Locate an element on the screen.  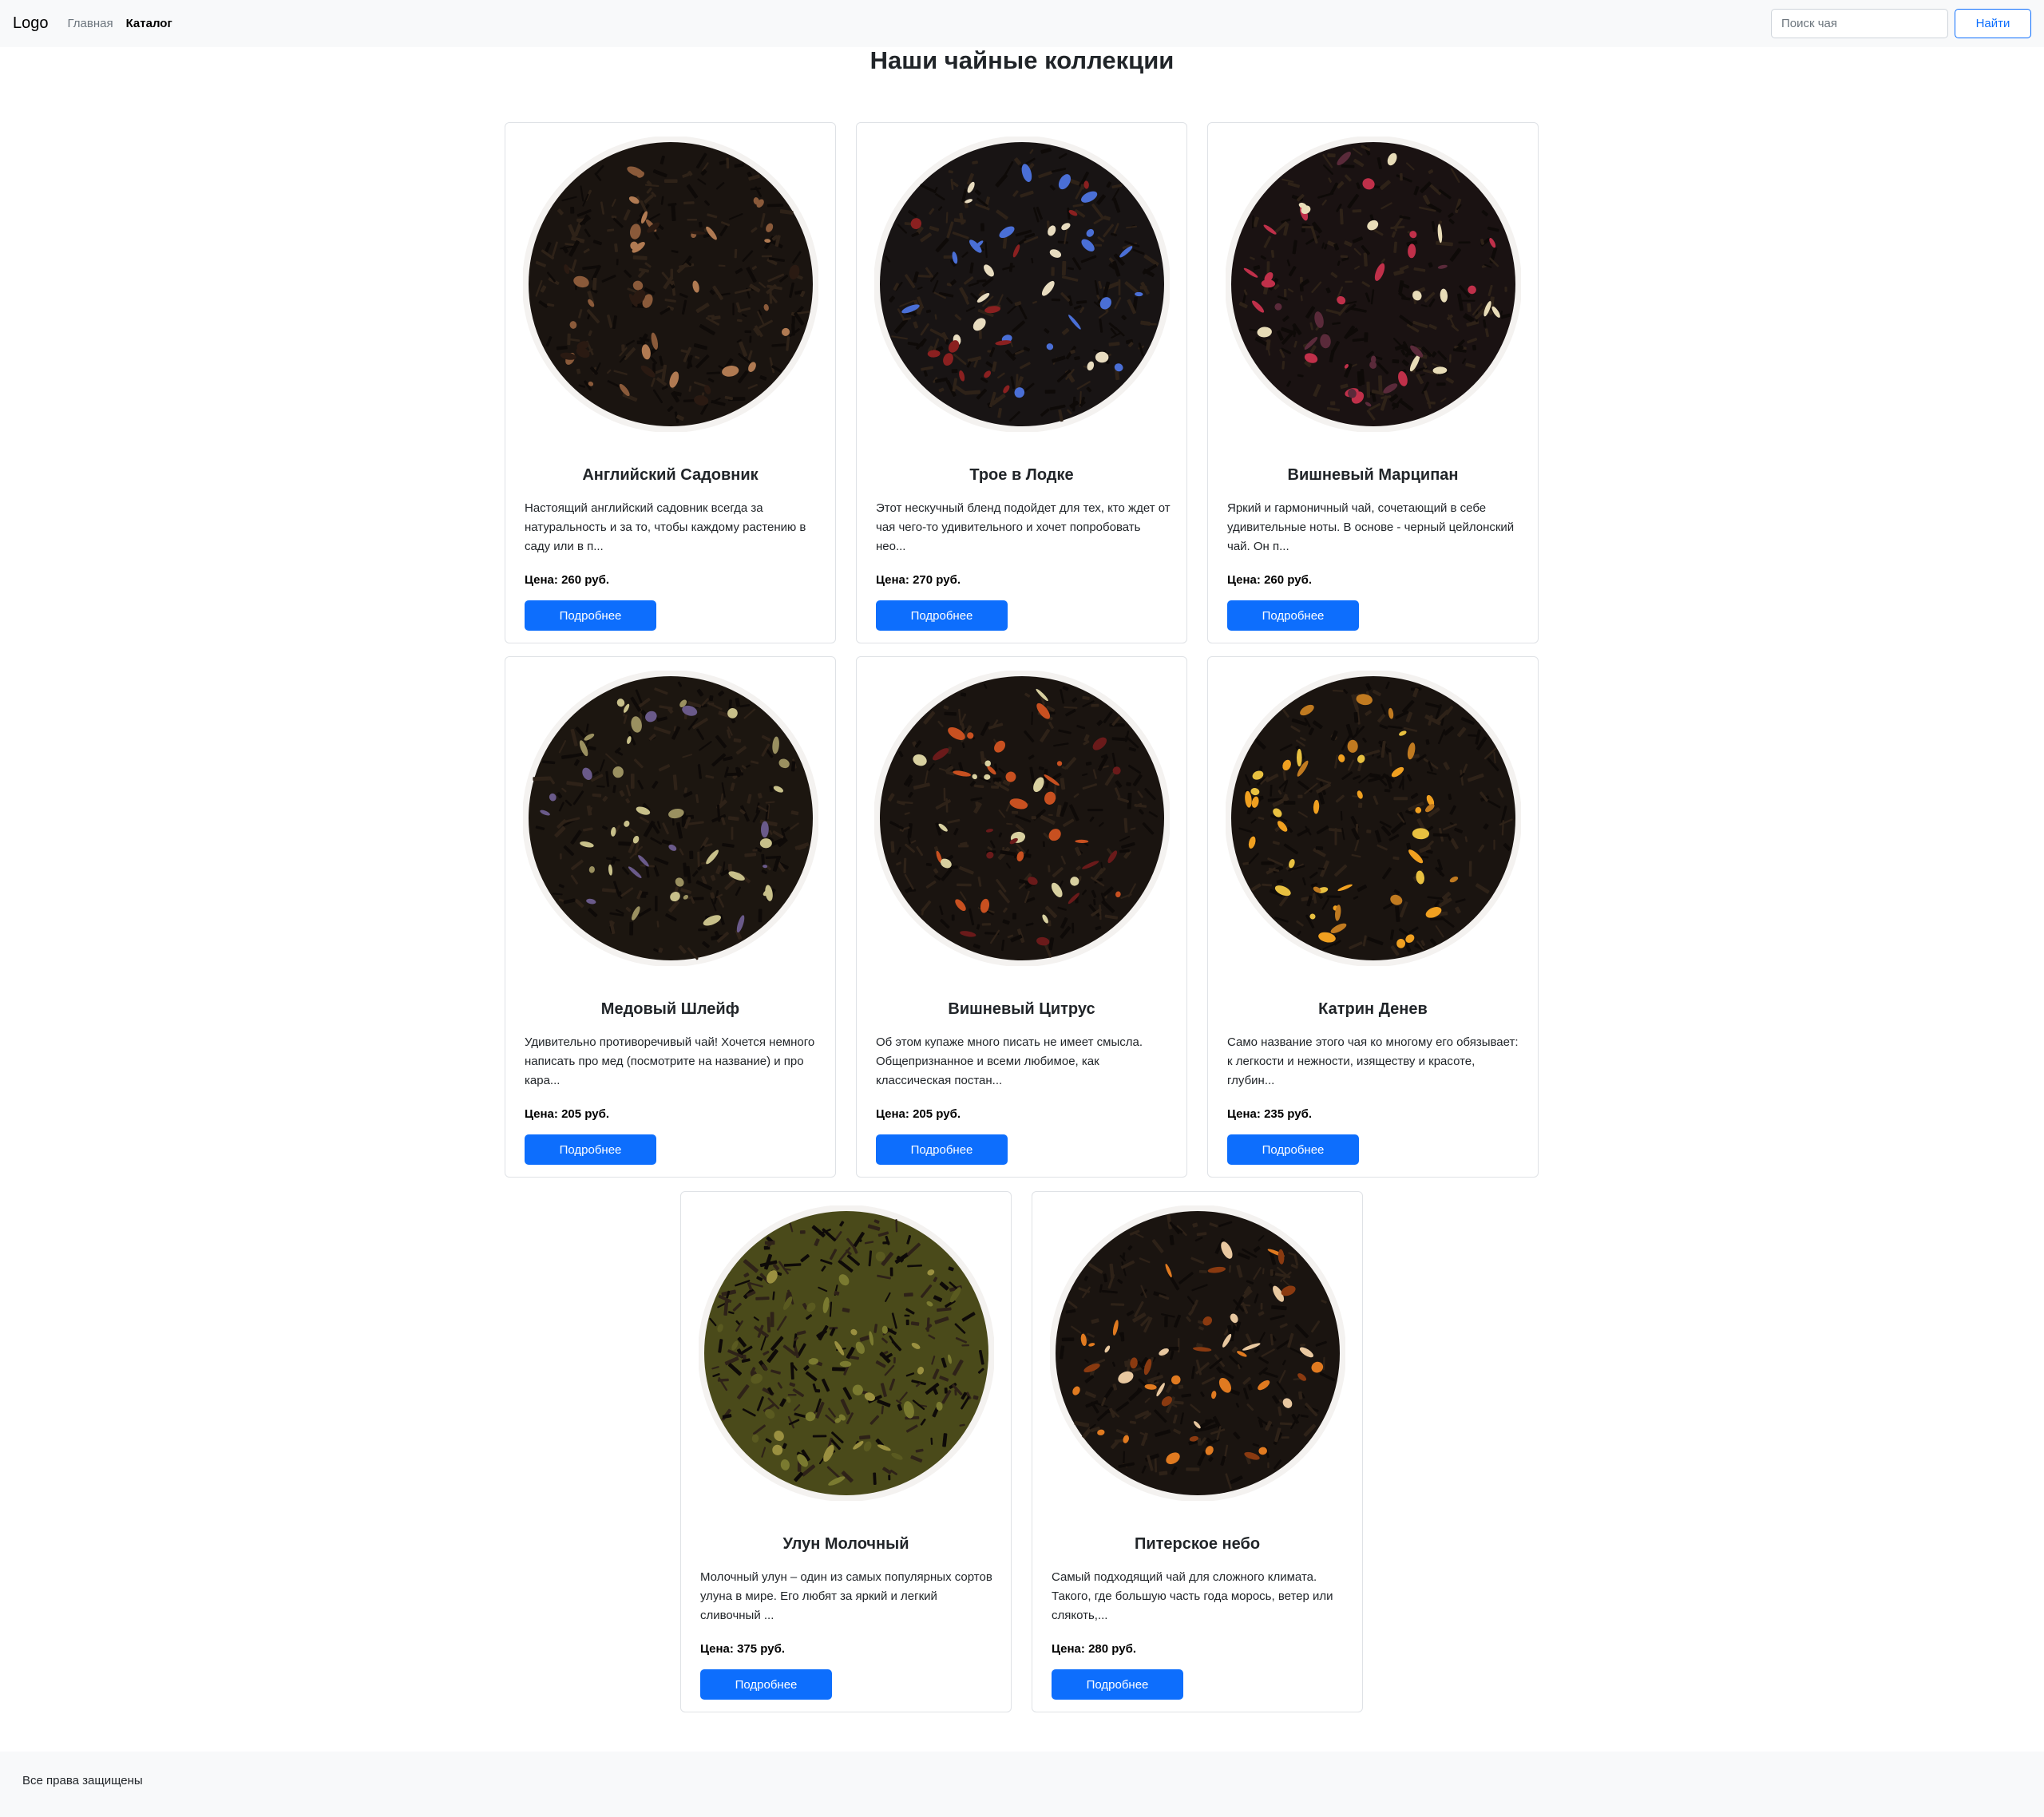
search-button: Найти is located at coordinates (1993, 23).